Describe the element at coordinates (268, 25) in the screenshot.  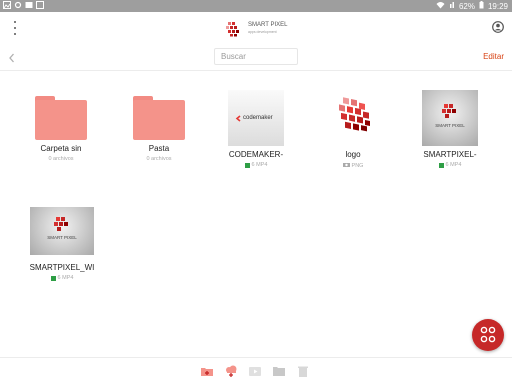
I see `brand-name: SMART PIXEL` at that location.